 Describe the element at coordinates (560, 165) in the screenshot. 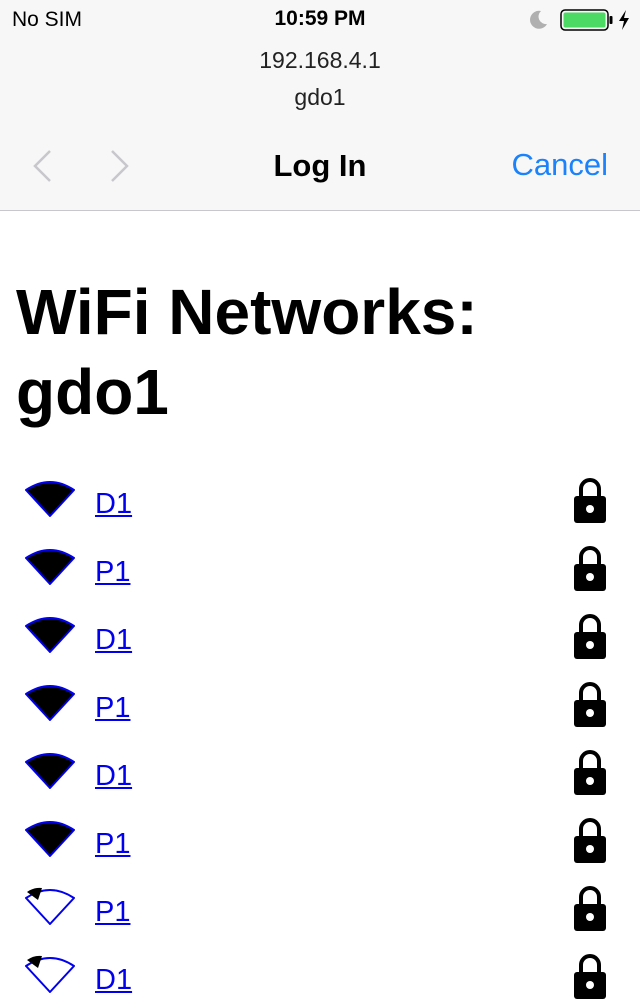

I see `cancel-button: Cancel` at that location.